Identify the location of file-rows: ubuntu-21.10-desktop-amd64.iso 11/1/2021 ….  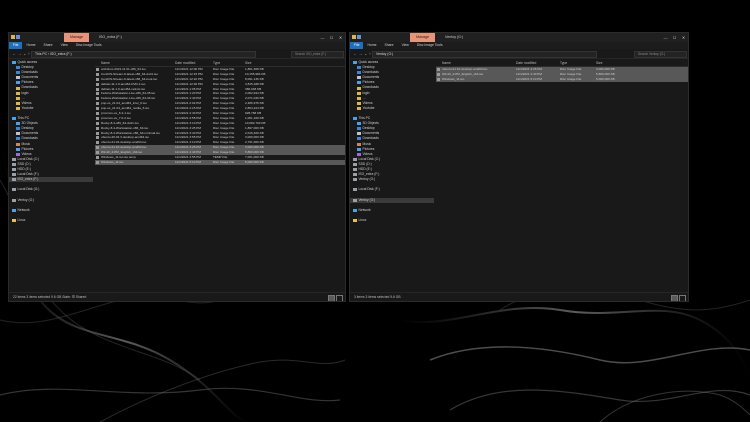
(562, 74).